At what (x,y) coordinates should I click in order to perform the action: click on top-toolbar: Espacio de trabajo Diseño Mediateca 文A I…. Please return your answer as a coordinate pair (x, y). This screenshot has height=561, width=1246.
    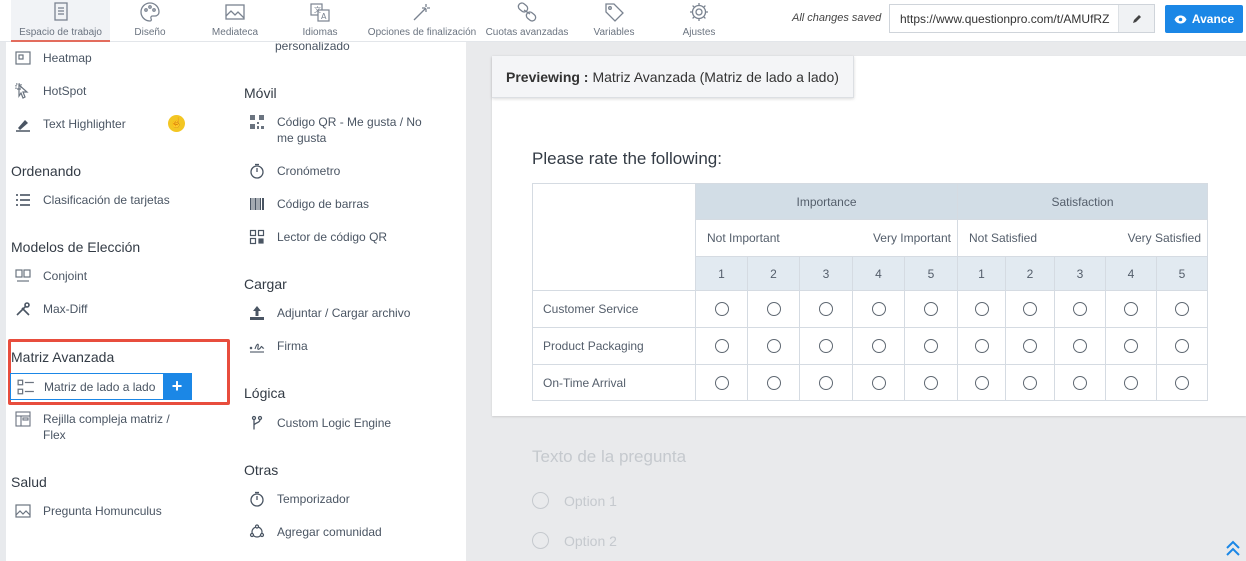
    Looking at the image, I should click on (623, 21).